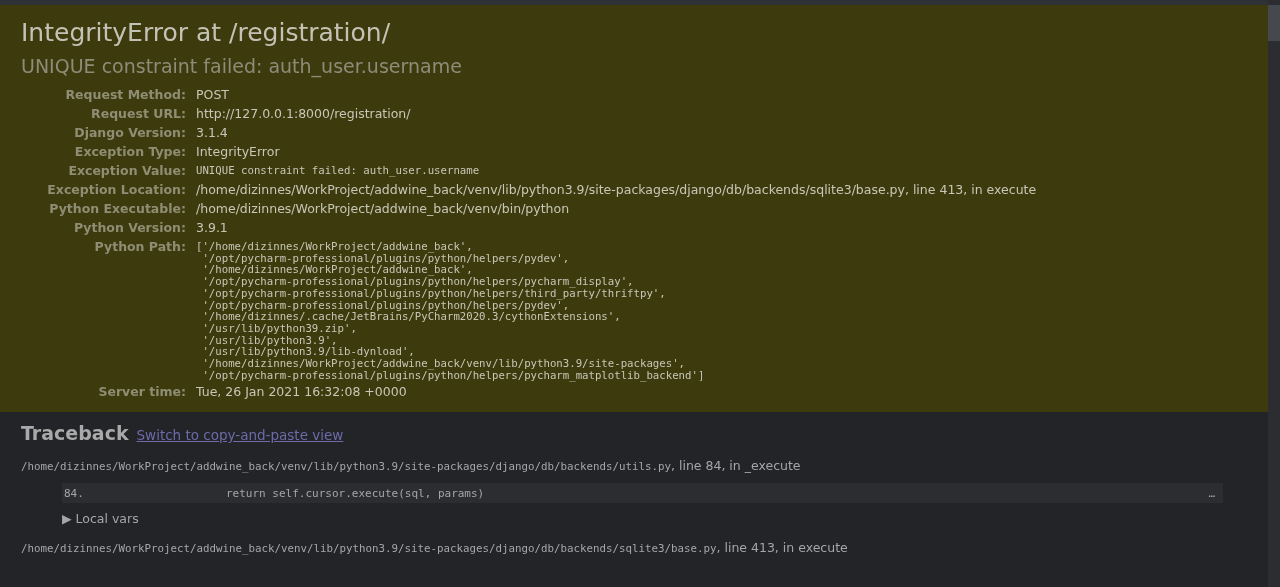 This screenshot has height=587, width=1280. I want to click on meta-label: Python Version:, so click(129, 228).